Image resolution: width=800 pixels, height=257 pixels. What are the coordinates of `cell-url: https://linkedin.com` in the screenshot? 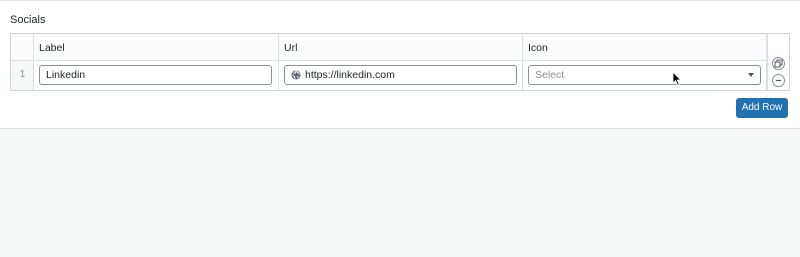 It's located at (401, 75).